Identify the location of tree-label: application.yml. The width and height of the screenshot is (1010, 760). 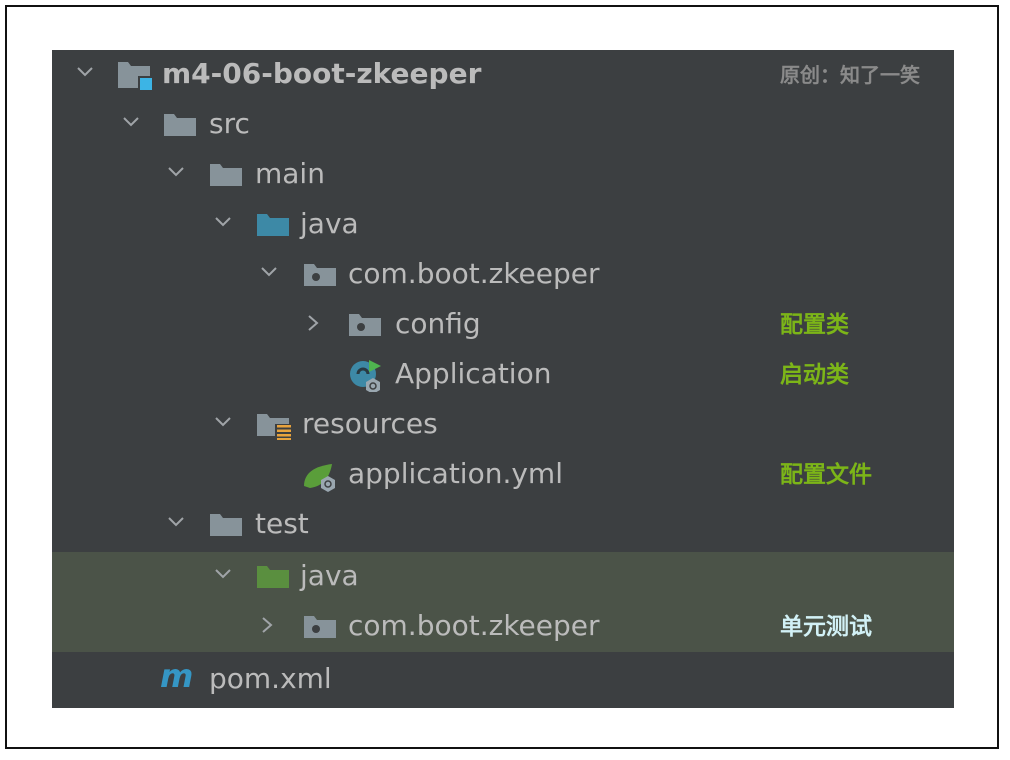
(455, 473).